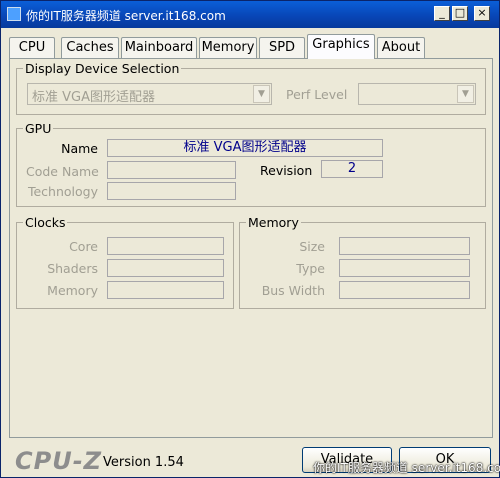  Describe the element at coordinates (286, 170) in the screenshot. I see `revision-label: Revision` at that location.